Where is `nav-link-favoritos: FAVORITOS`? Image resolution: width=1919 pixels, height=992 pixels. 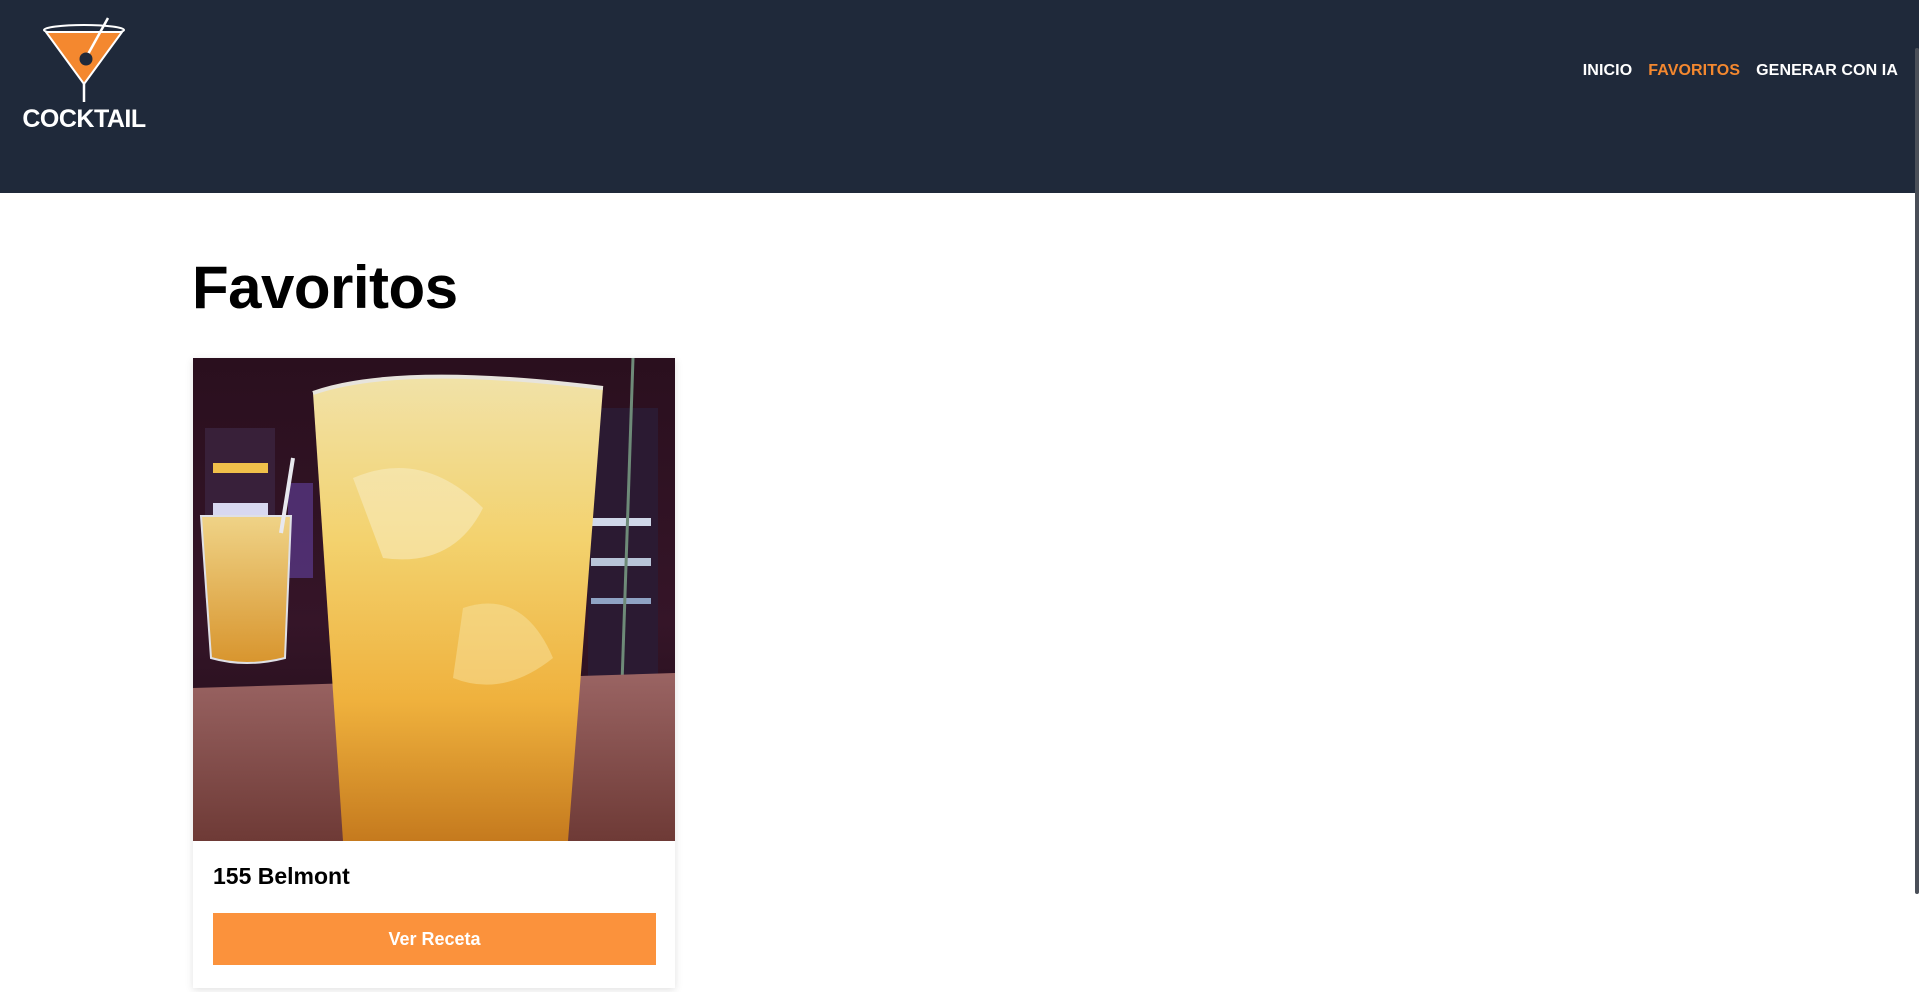 nav-link-favoritos: FAVORITOS is located at coordinates (1694, 71).